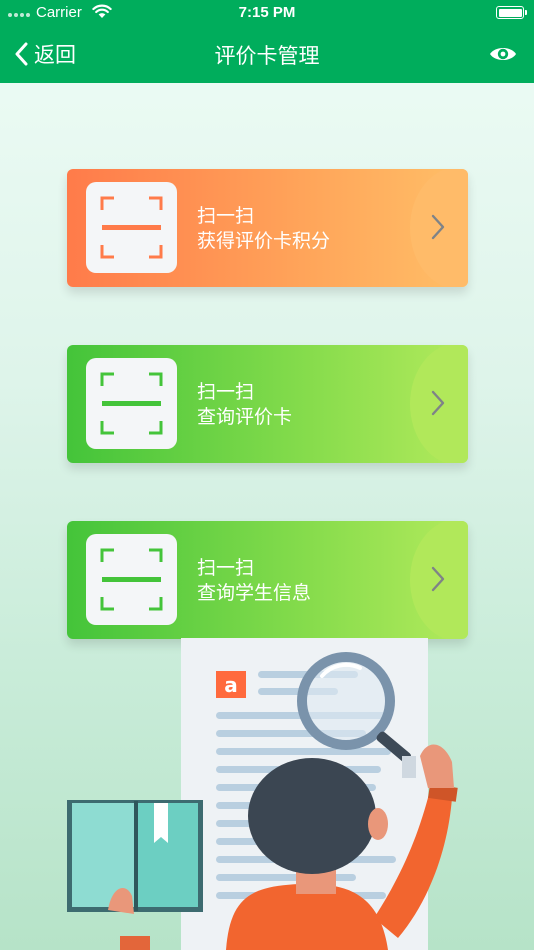  Describe the element at coordinates (231, 685) in the screenshot. I see `badge-letter: a` at that location.